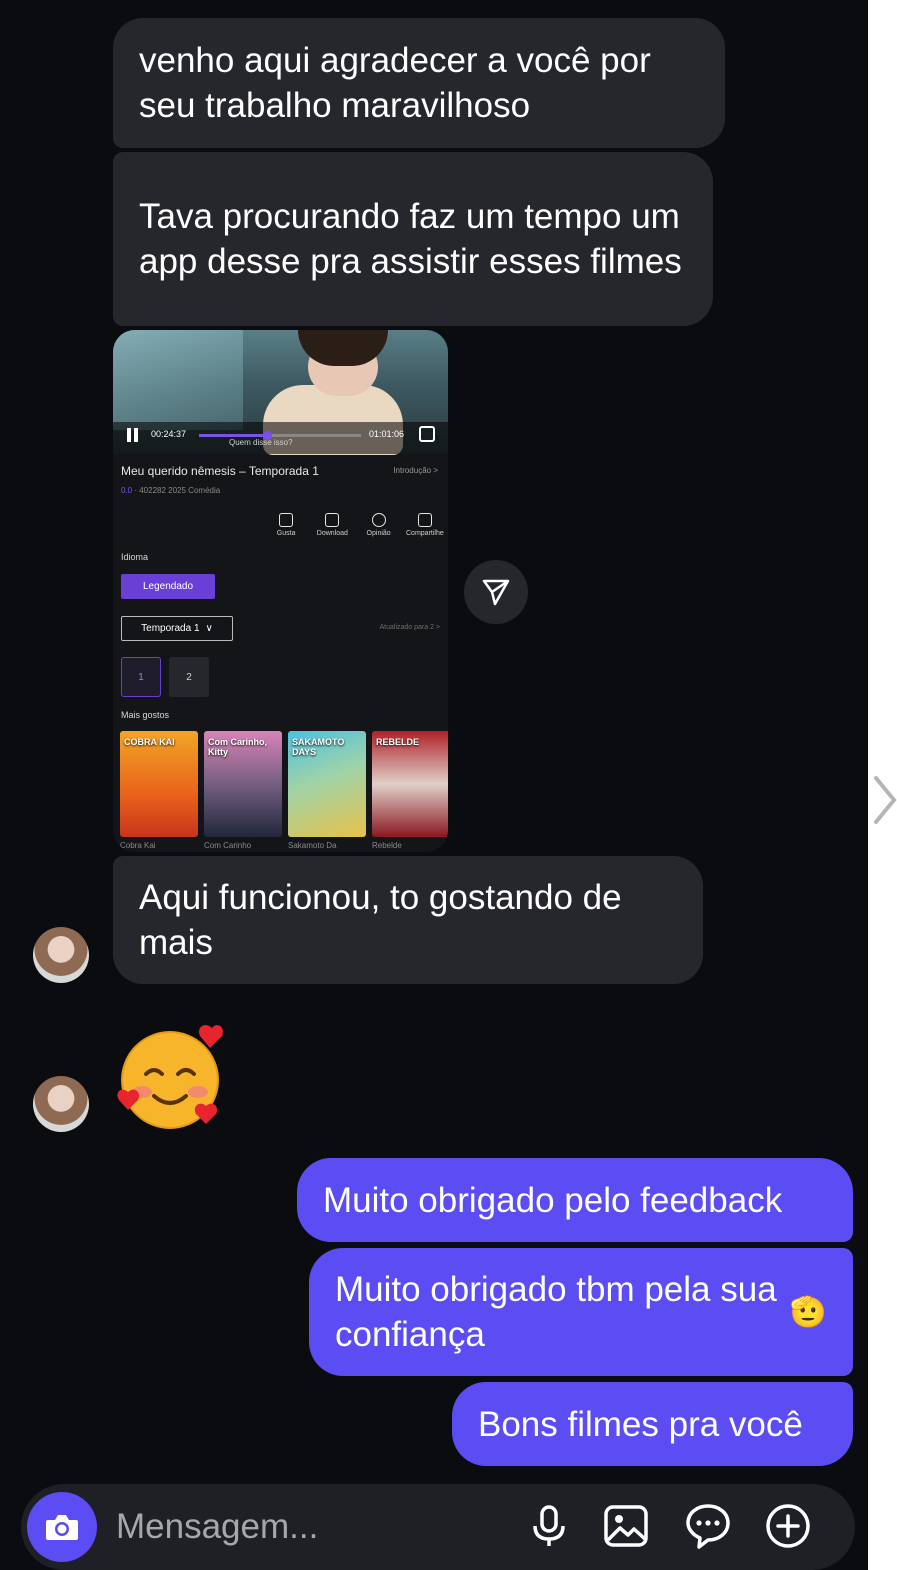  I want to click on video-duration: 01:01:06, so click(387, 434).